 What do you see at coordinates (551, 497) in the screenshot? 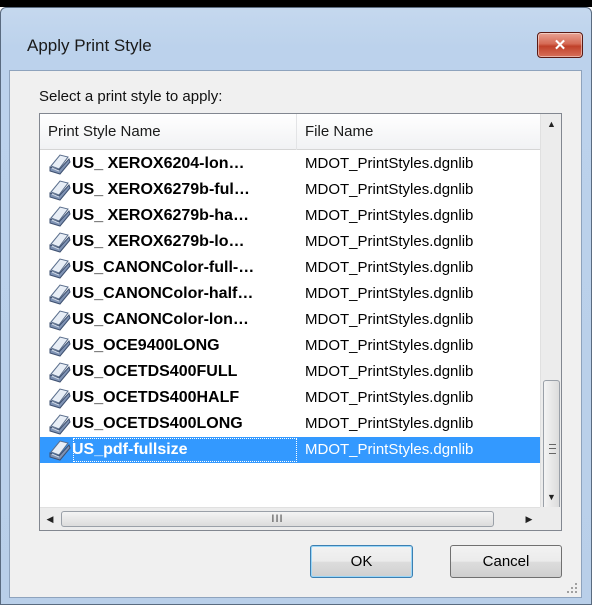
I see `scroll-down-arrow-icon: ▼` at bounding box center [551, 497].